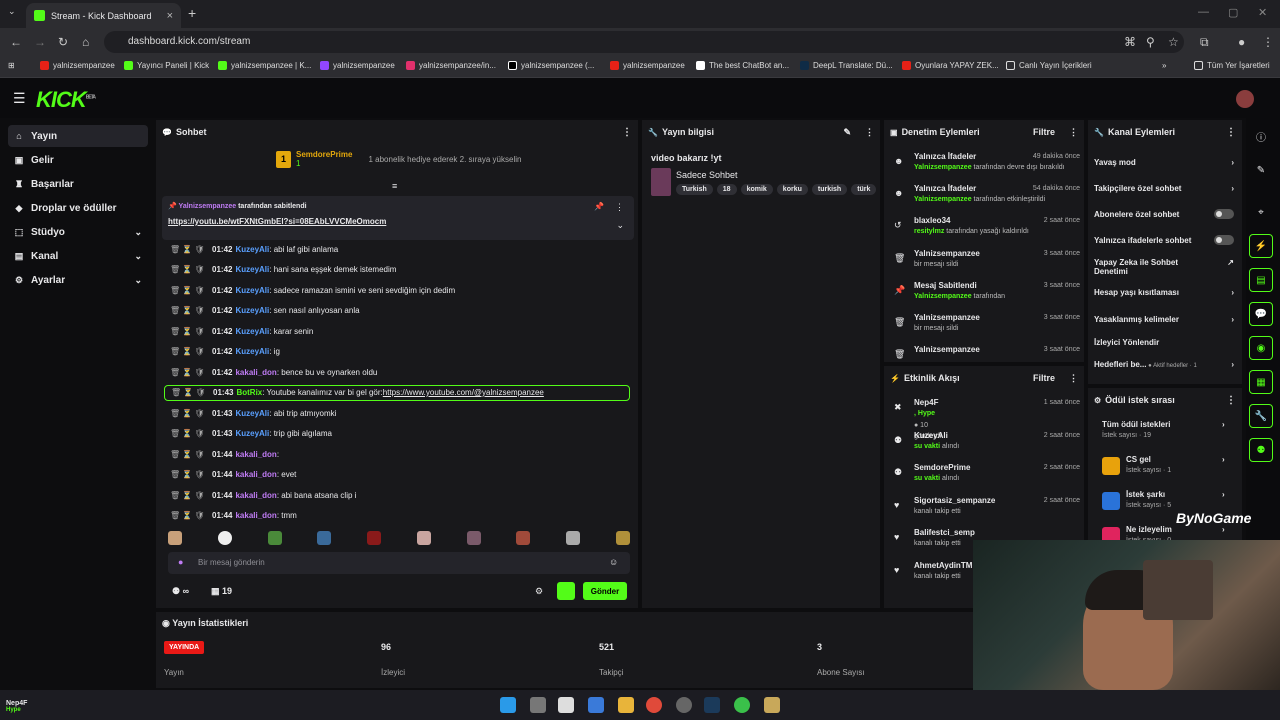 The image size is (1280, 720). I want to click on broadcast-panel-icon: ◉, so click(1261, 348).